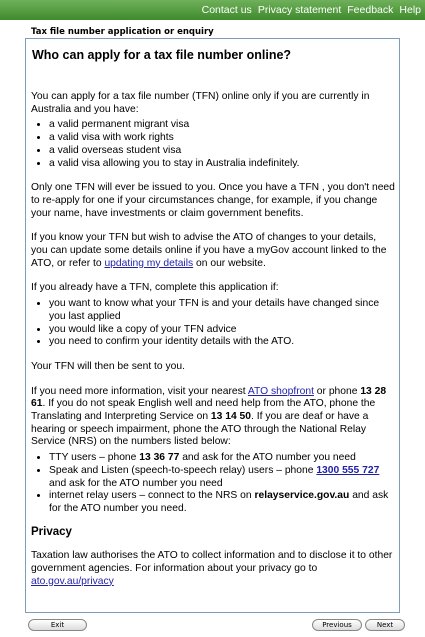 The image size is (425, 637). What do you see at coordinates (347, 470) in the screenshot?
I see `speech-relay-phone-link: 1300 555 727` at bounding box center [347, 470].